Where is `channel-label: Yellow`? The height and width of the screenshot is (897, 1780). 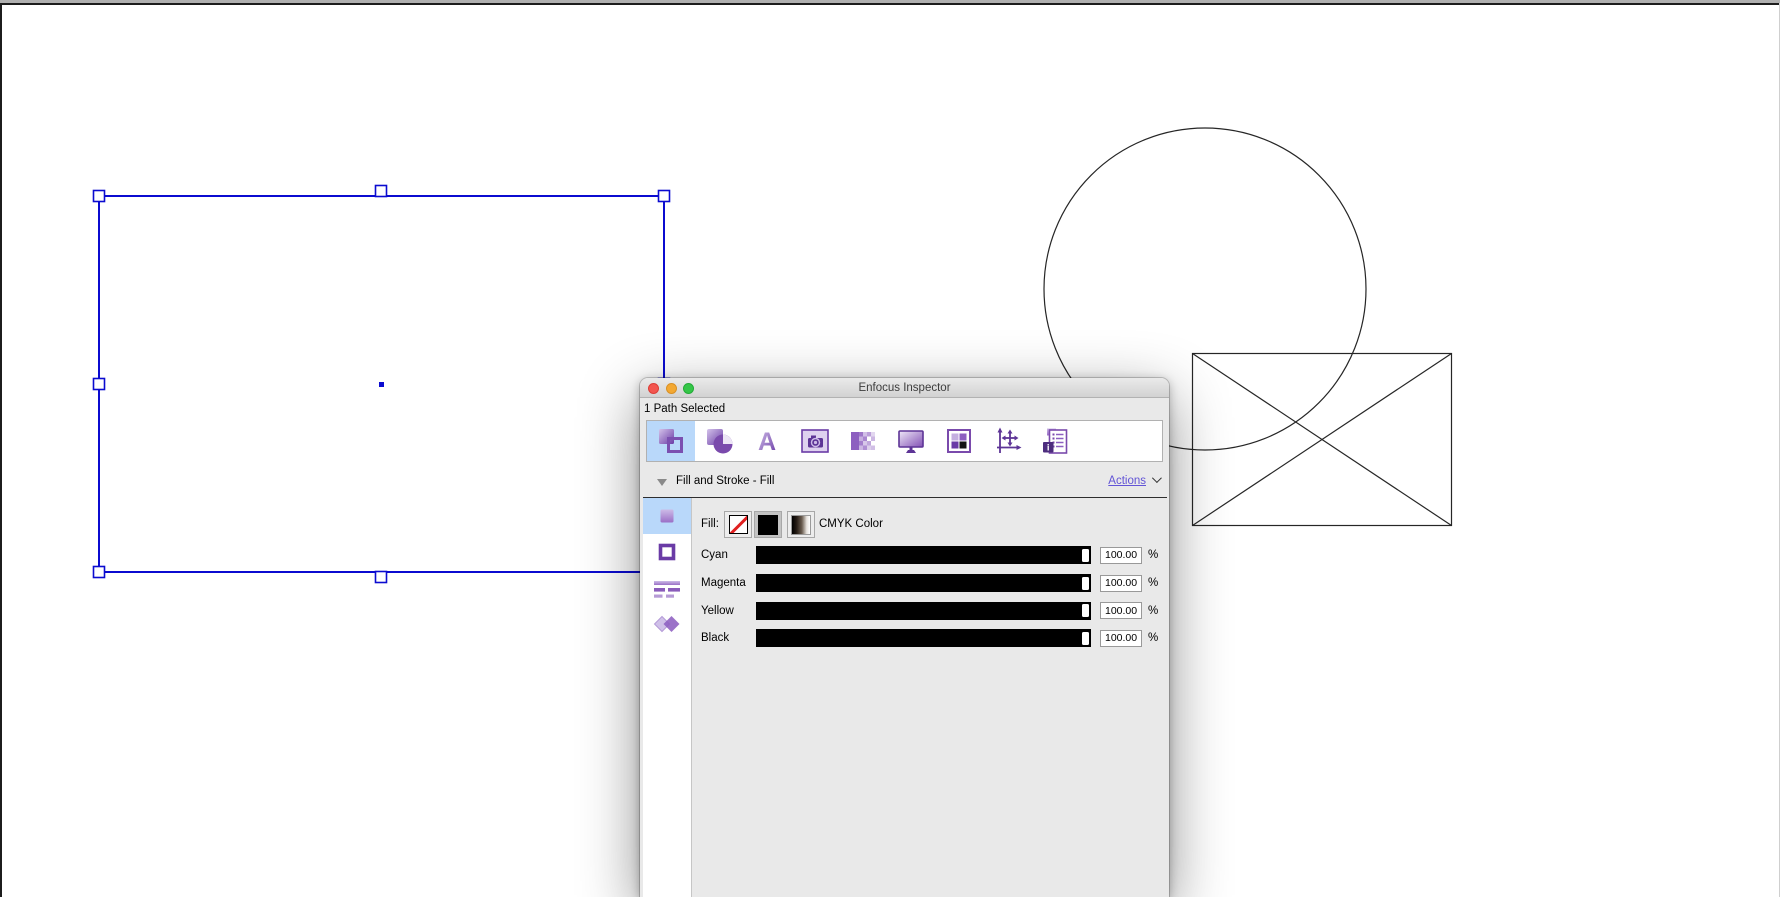
channel-label: Yellow is located at coordinates (717, 610).